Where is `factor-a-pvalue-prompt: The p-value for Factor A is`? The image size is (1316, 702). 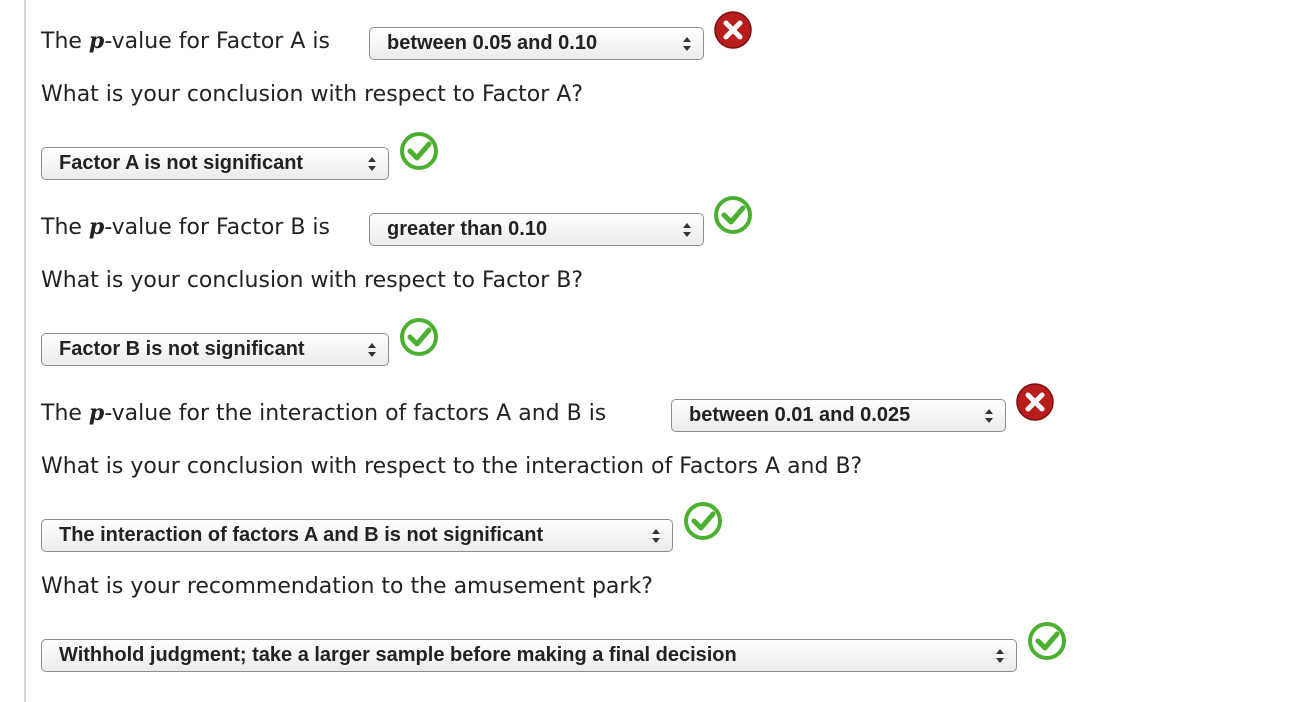
factor-a-pvalue-prompt: The p-value for Factor A is is located at coordinates (185, 41).